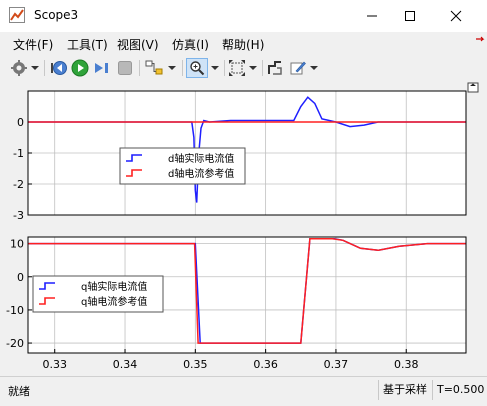 Image resolution: width=487 pixels, height=406 pixels. I want to click on y-tick-label: 10, so click(17, 244).